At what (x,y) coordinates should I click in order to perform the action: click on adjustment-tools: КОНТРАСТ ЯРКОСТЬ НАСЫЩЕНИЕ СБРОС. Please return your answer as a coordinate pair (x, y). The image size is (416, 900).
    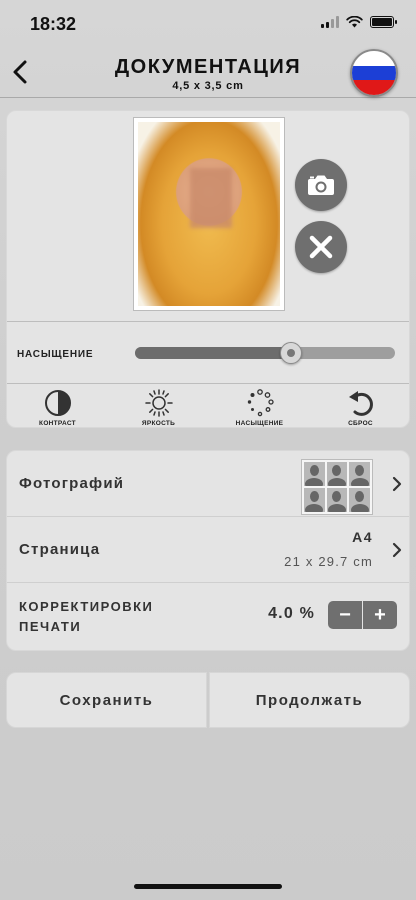
    Looking at the image, I should click on (208, 406).